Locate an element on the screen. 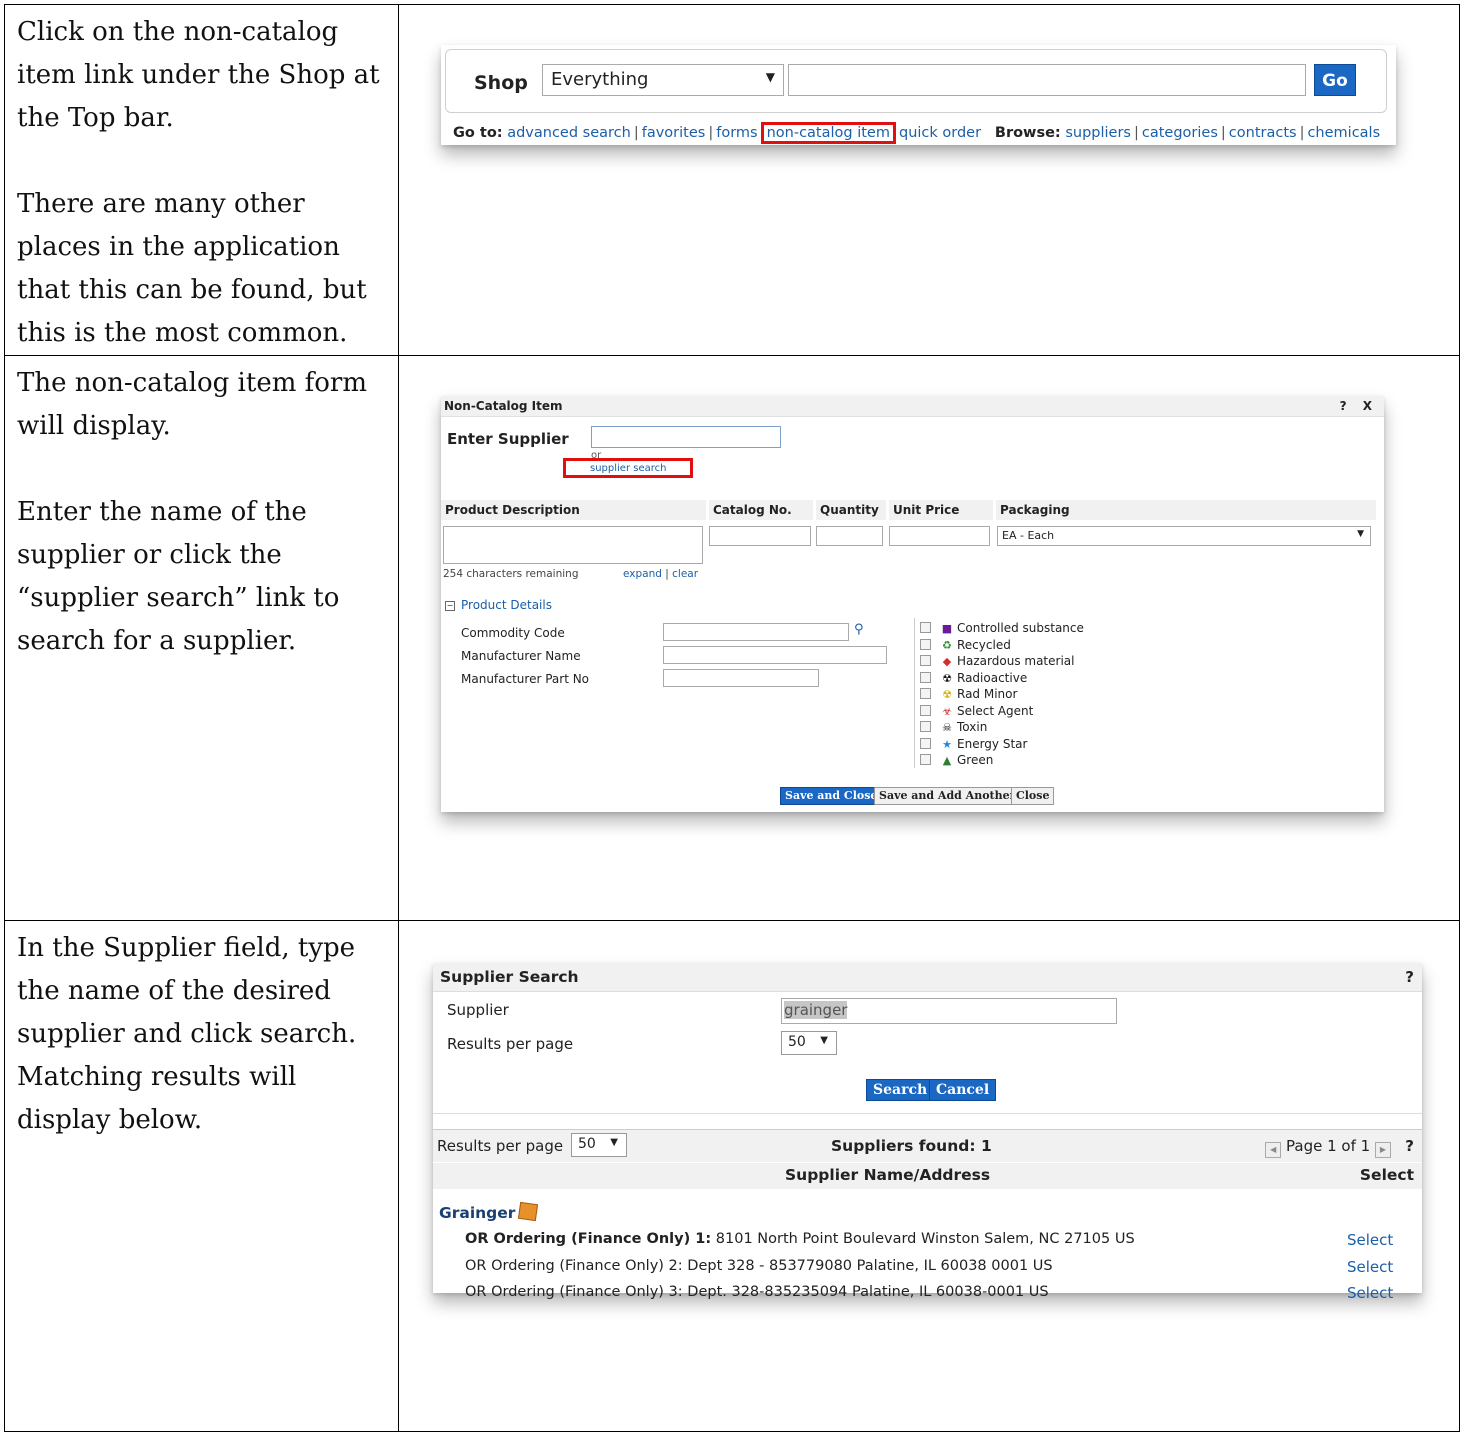 This screenshot has width=1465, height=1432. chemicals-link: chemicals is located at coordinates (1343, 133).